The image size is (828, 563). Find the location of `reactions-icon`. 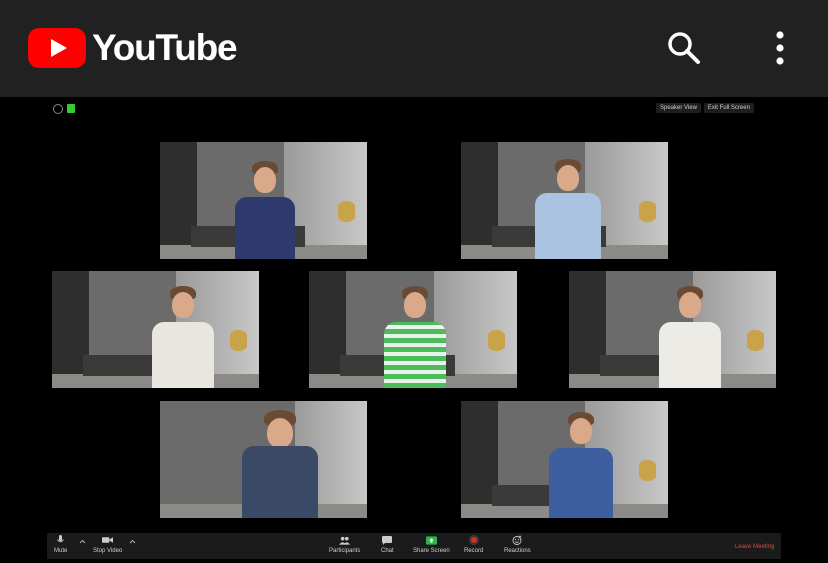

reactions-icon is located at coordinates (517, 540).